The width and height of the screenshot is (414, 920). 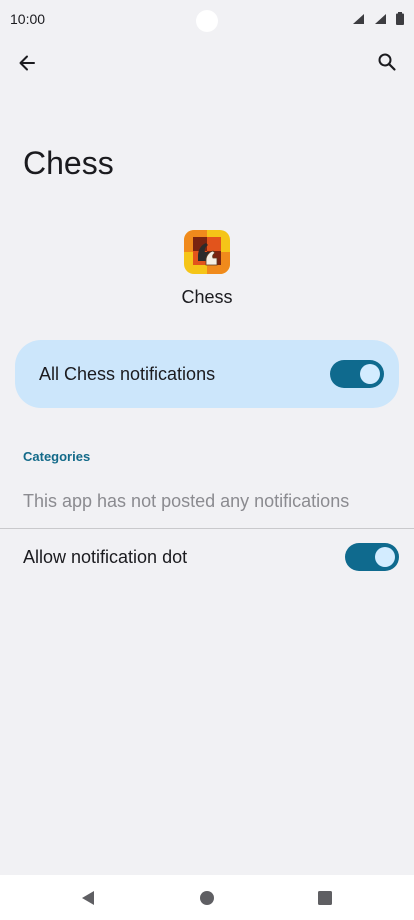 I want to click on nav-home-button, so click(x=207, y=898).